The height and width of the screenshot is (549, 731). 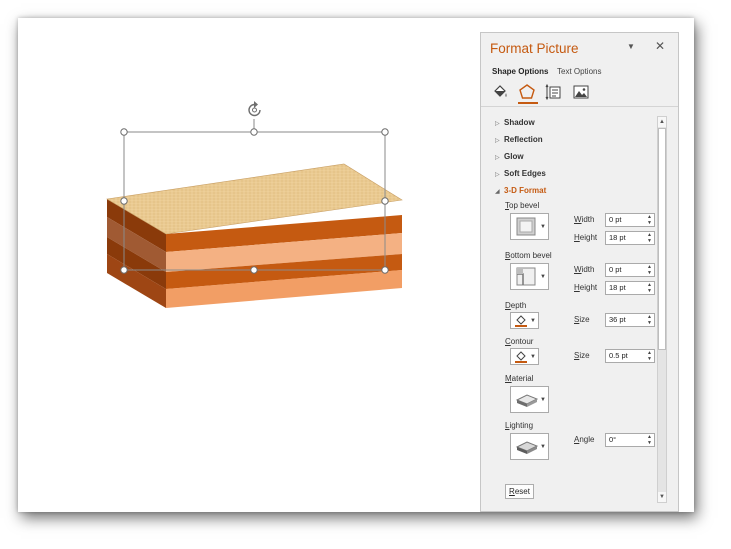 I want to click on scroll-down-icon: ▼, so click(x=662, y=497).